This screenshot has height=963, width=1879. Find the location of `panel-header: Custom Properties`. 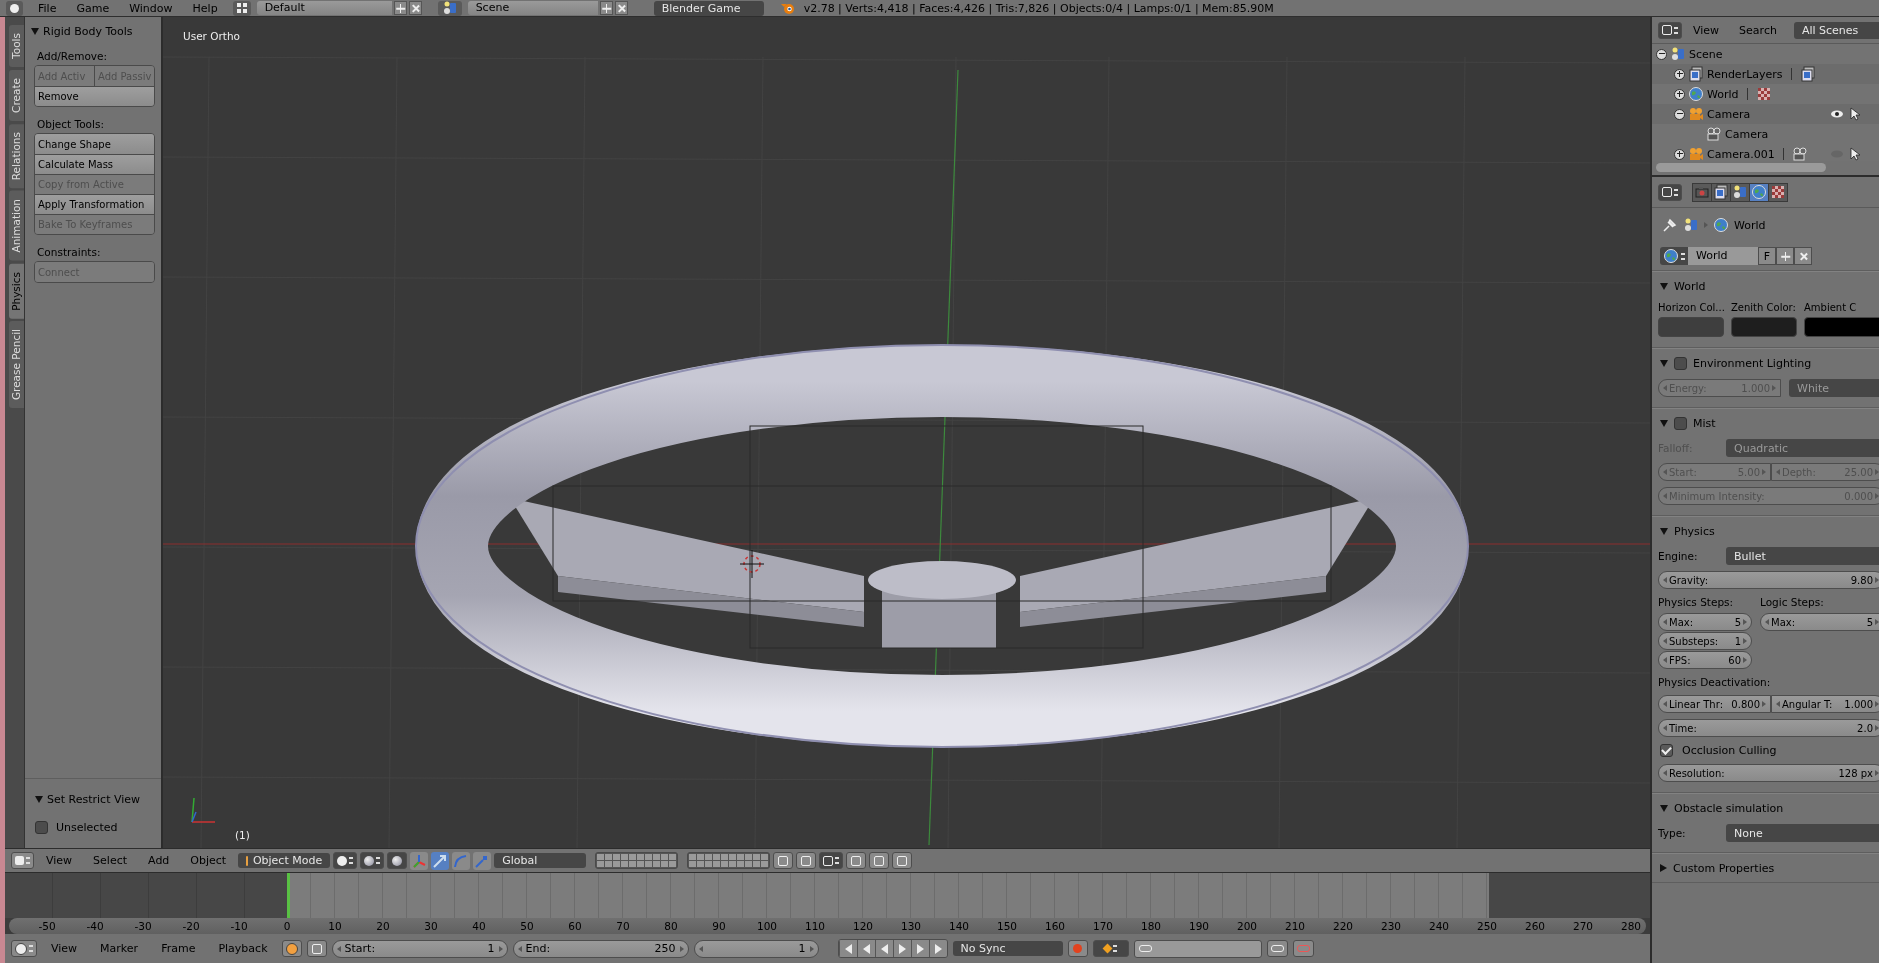

panel-header: Custom Properties is located at coordinates (1765, 868).